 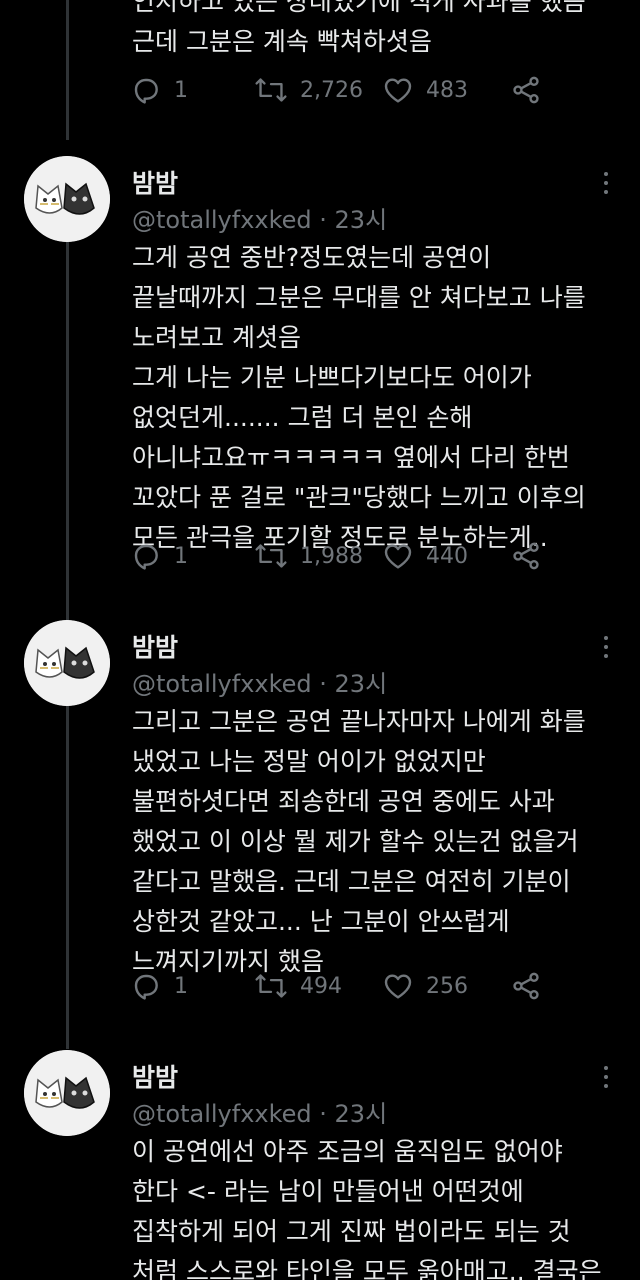 I want to click on tweet-text-line: 이 공연에선 아주 조금의 움직임도 없어야, so click(x=347, y=1151).